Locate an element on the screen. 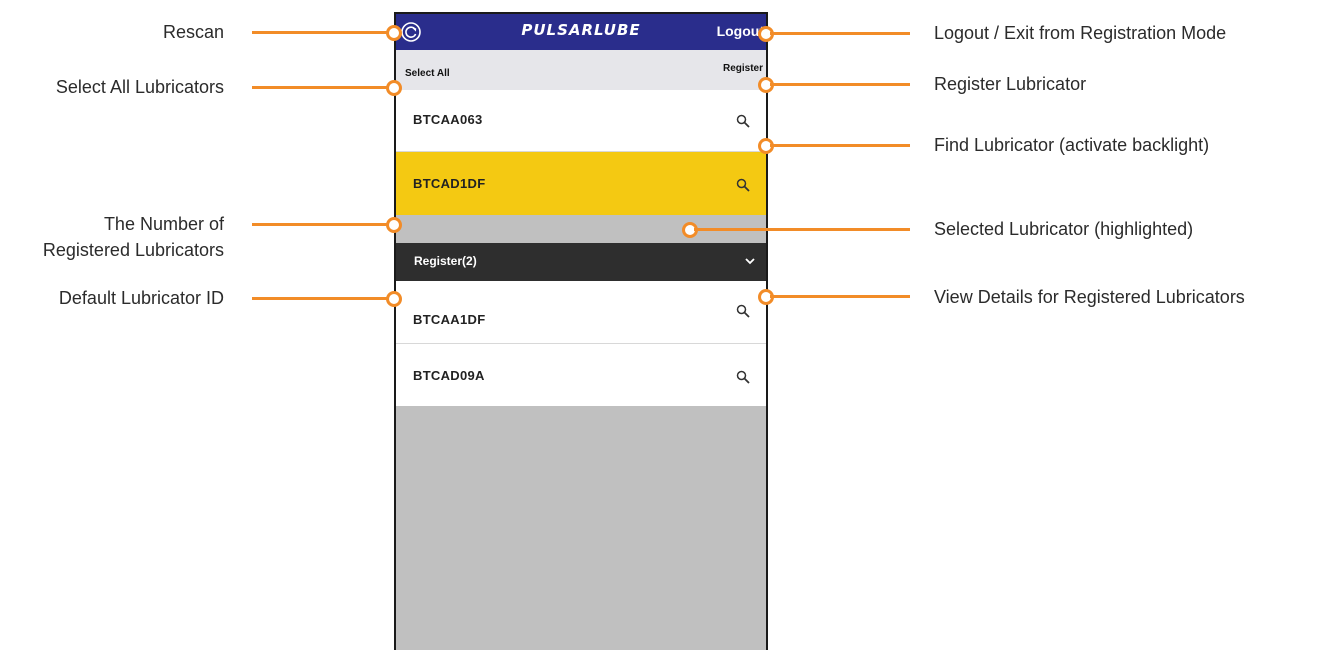 This screenshot has width=1324, height=650. brand-logo: PULSARLUBE is located at coordinates (581, 30).